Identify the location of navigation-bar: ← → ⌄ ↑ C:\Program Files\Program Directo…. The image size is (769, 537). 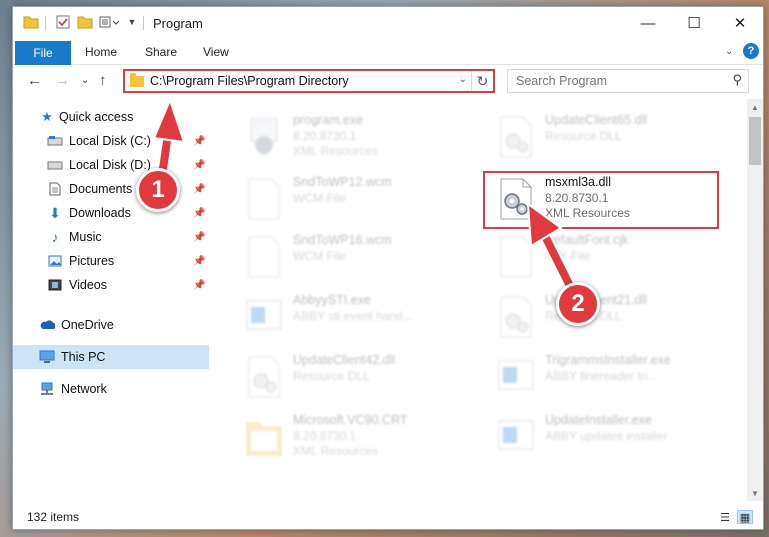
(388, 82).